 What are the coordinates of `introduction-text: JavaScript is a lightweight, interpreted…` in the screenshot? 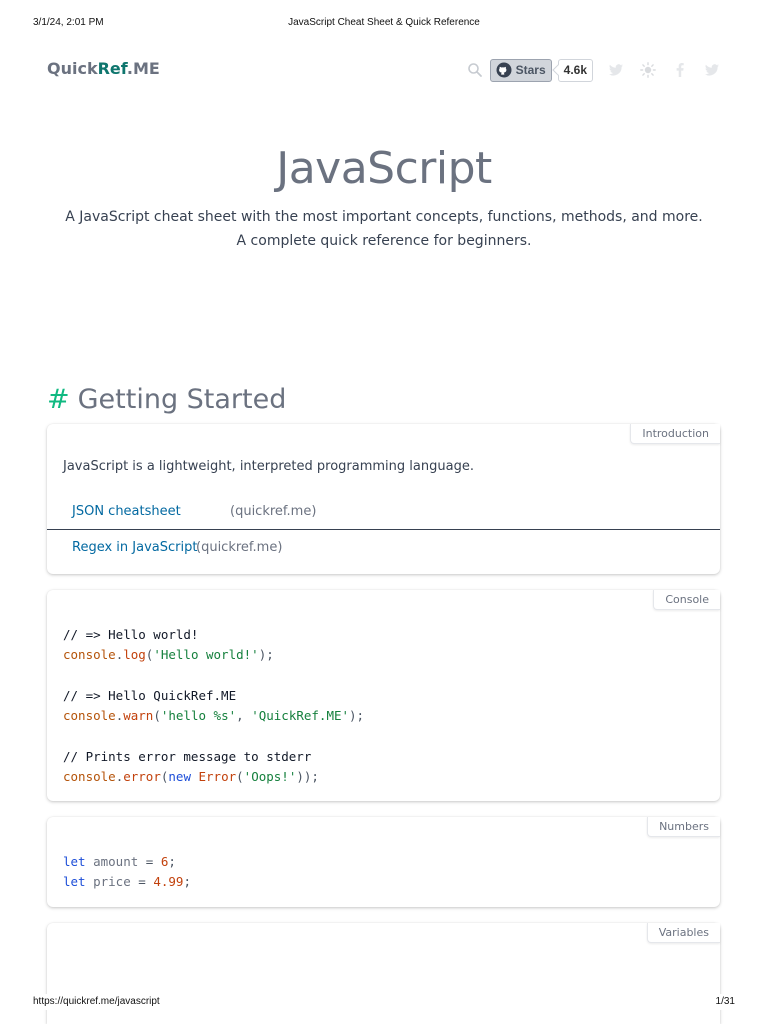 It's located at (268, 466).